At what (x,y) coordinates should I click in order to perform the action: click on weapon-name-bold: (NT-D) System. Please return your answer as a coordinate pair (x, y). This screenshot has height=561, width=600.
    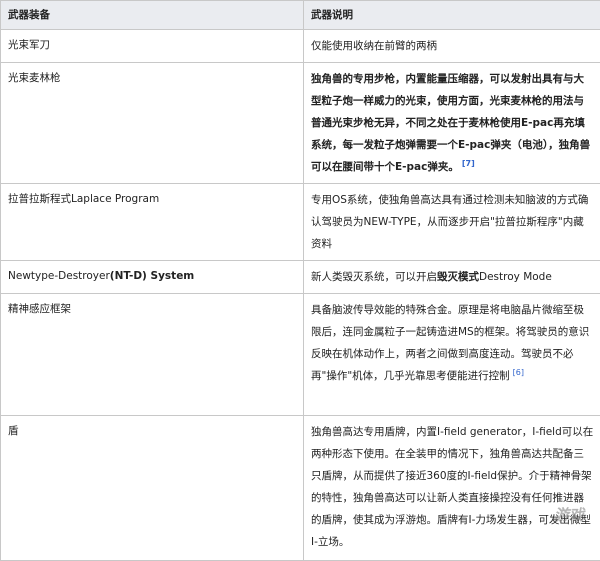
    Looking at the image, I should click on (152, 276).